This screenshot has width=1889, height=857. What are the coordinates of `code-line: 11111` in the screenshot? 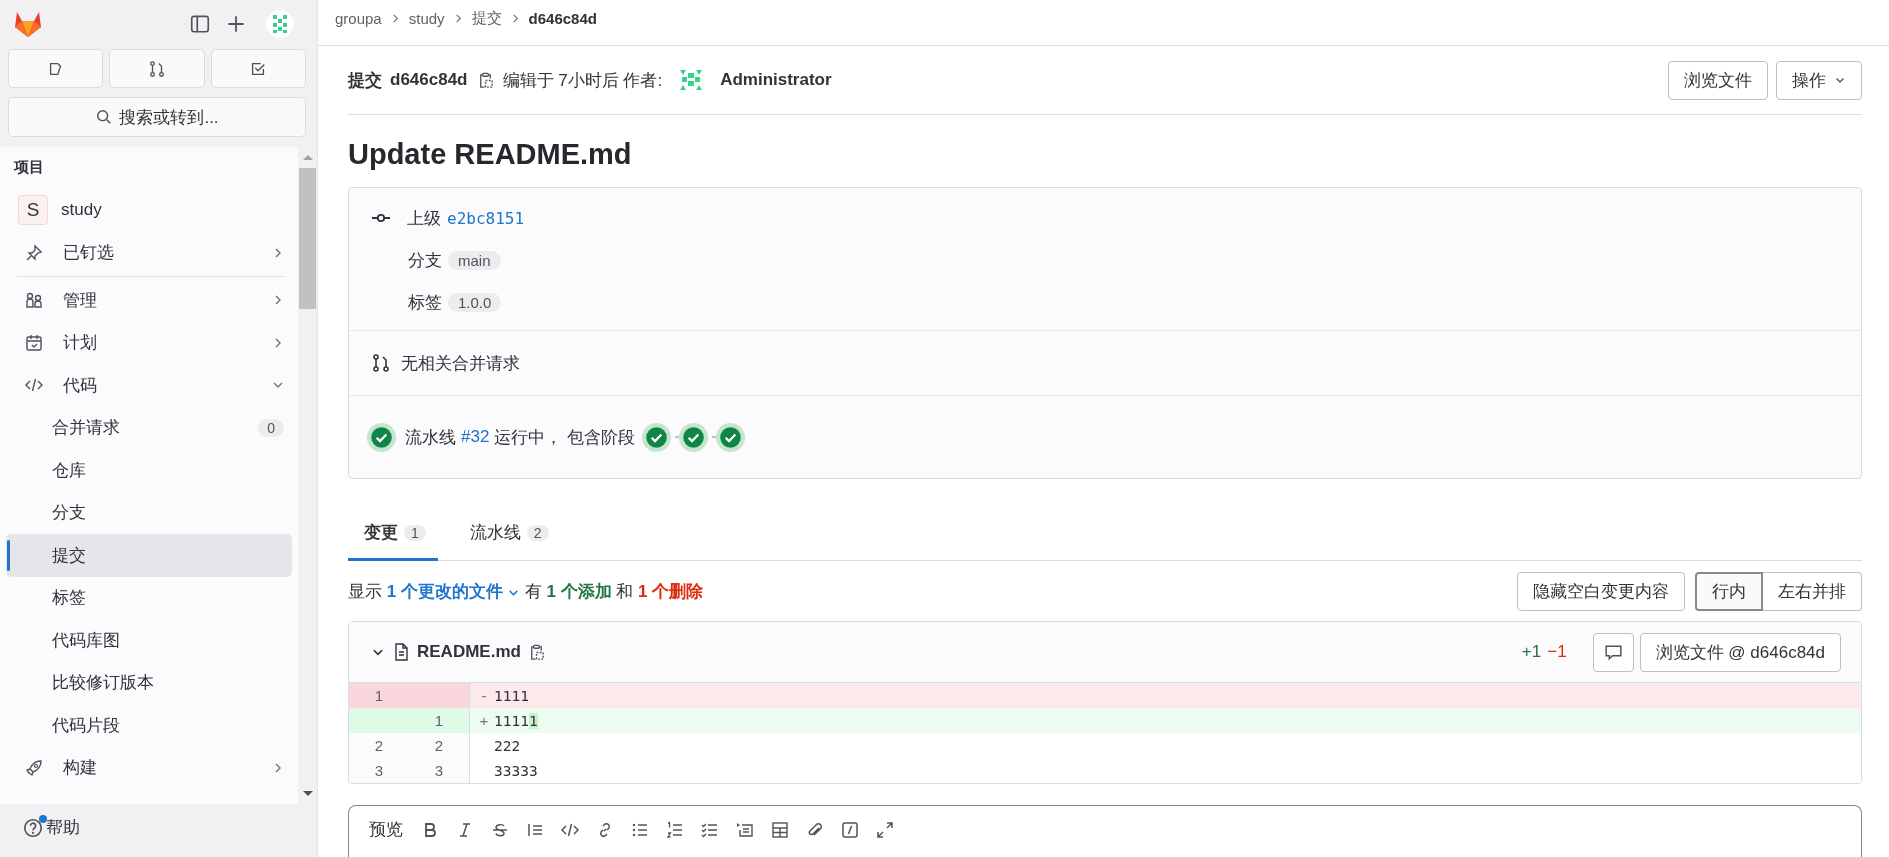 It's located at (516, 720).